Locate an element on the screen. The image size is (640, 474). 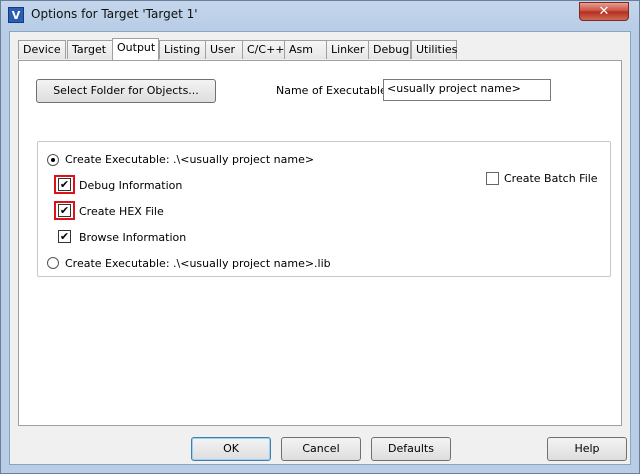
cancel-button: Cancel is located at coordinates (321, 449).